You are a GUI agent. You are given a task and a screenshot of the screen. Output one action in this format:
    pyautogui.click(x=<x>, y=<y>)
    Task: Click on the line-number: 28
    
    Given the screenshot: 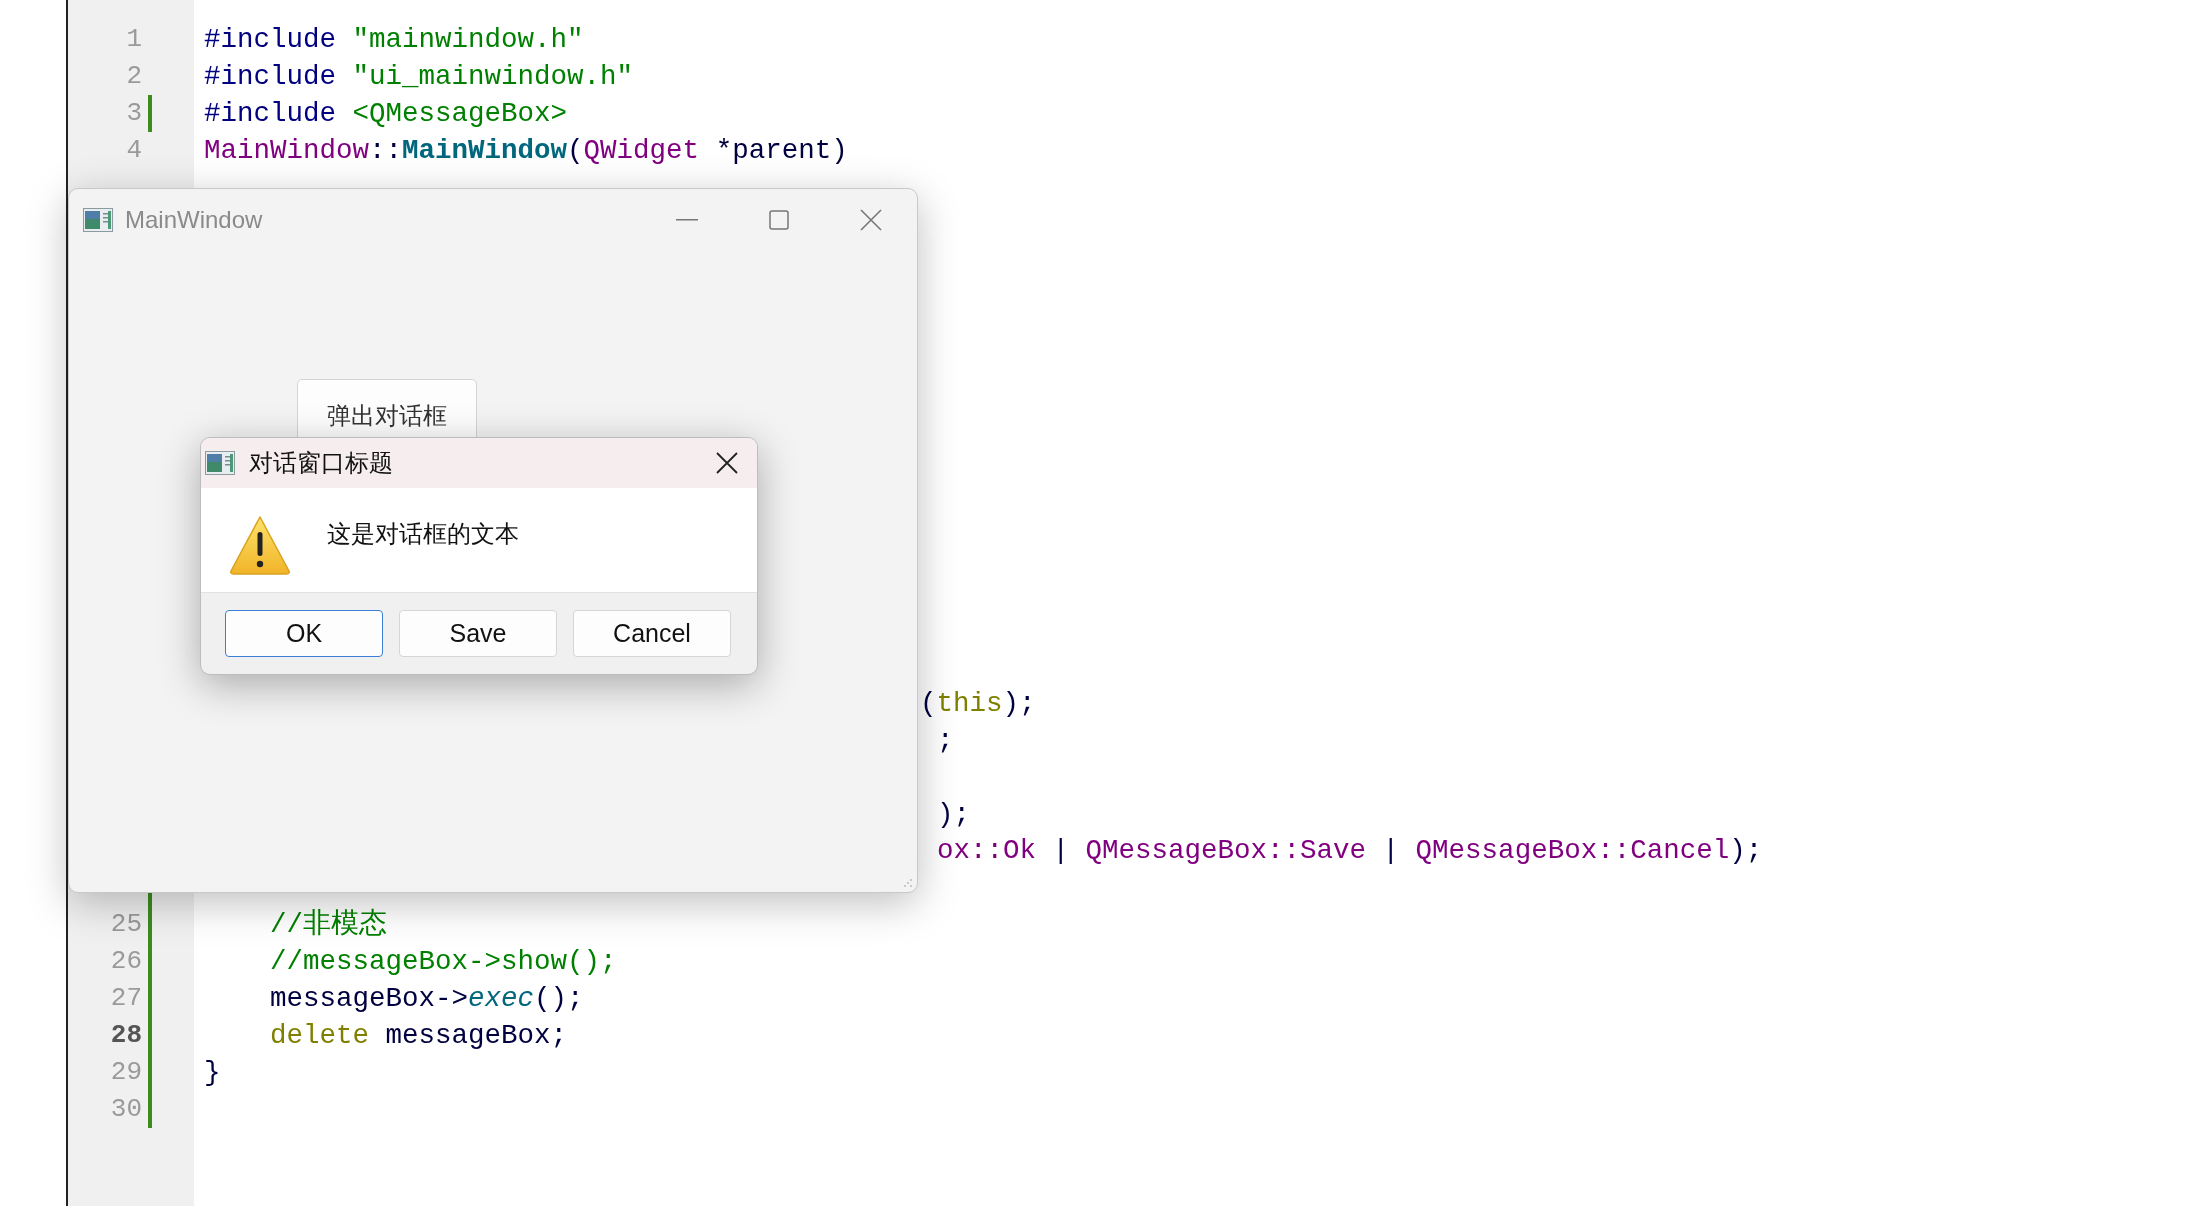 What is the action you would take?
    pyautogui.click(x=126, y=1035)
    